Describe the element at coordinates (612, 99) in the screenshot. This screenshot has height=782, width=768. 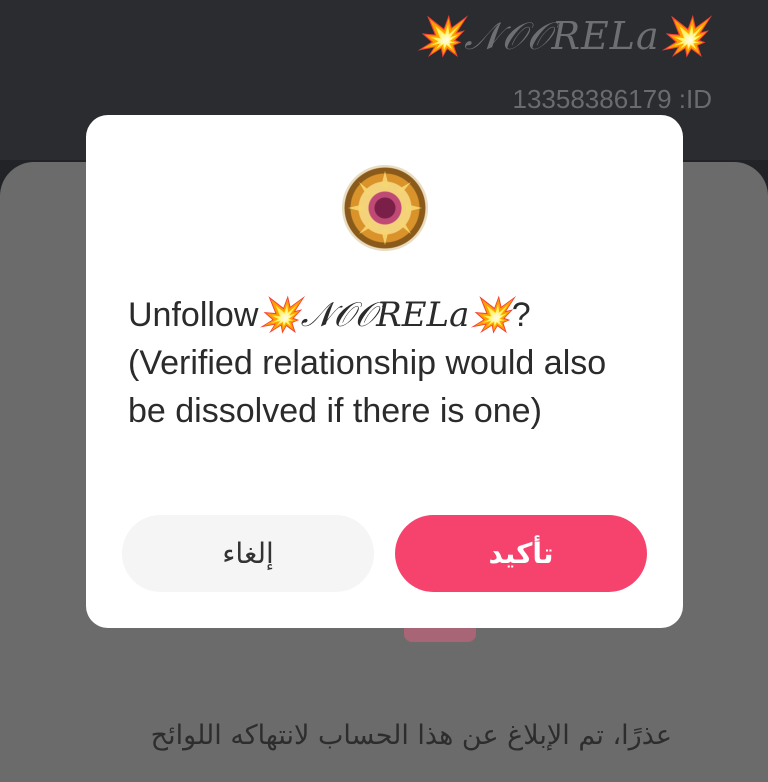
I see `profile-id: 13358386179 :ID` at that location.